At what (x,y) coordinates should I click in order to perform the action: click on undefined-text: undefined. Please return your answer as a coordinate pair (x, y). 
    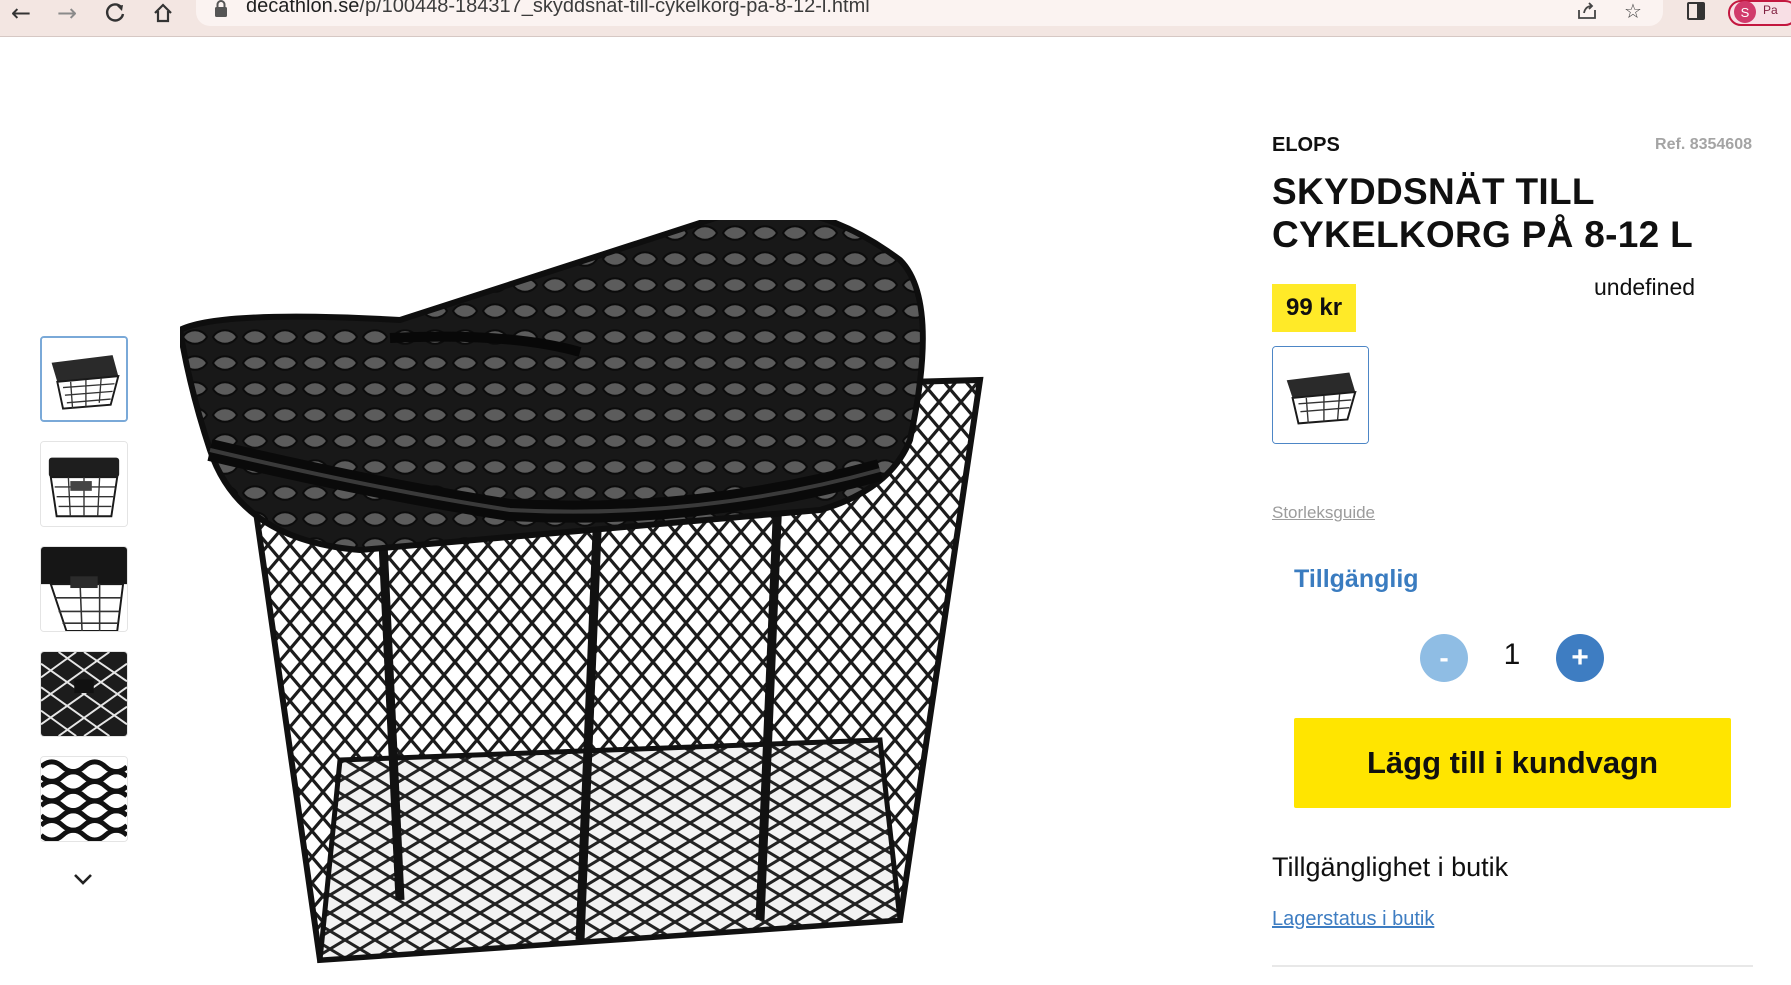
    Looking at the image, I should click on (1645, 287).